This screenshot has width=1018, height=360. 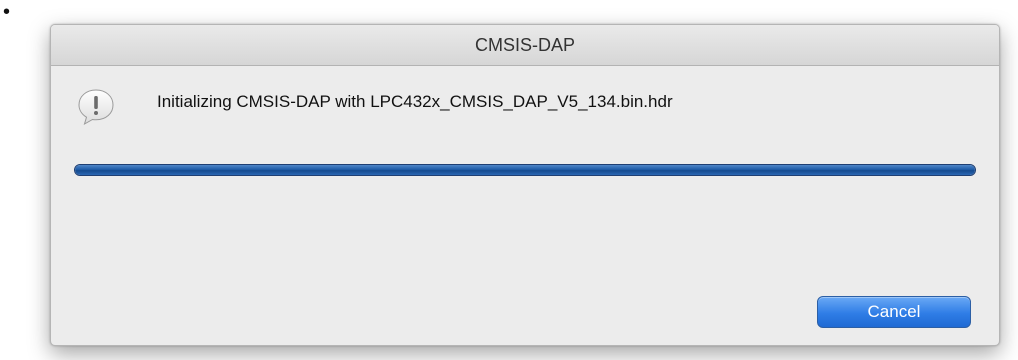 What do you see at coordinates (96, 107) in the screenshot?
I see `alert-speech-bubble-icon` at bounding box center [96, 107].